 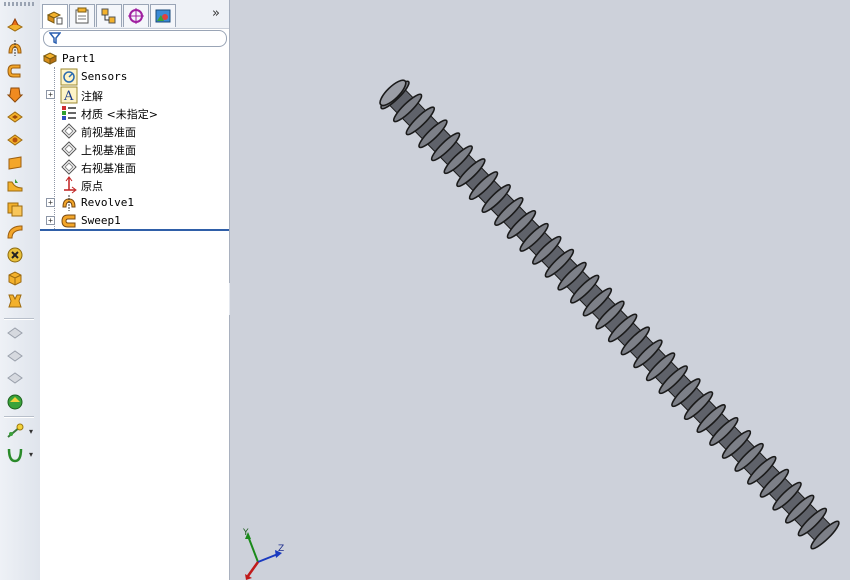 I want to click on z-axis-label: Z, so click(x=281, y=549).